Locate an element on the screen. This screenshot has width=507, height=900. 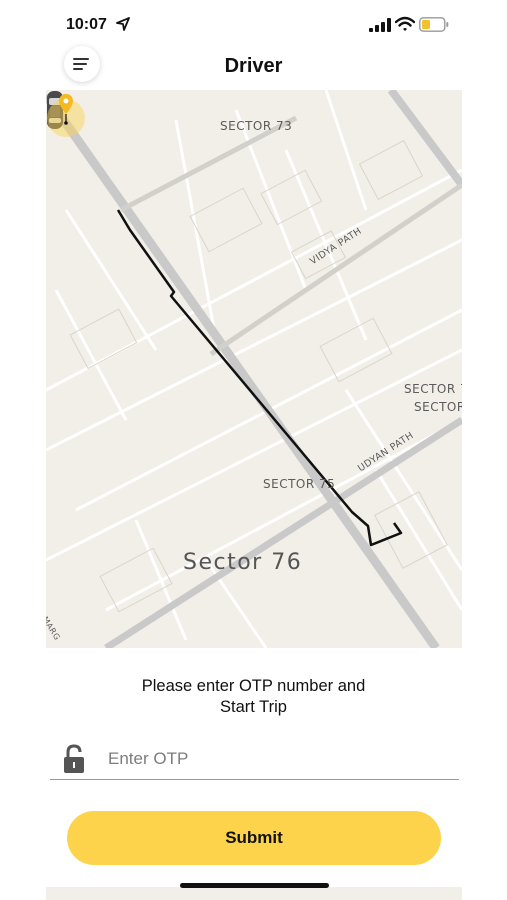
map-label-sector-75: SECTOR 75 is located at coordinates (299, 484).